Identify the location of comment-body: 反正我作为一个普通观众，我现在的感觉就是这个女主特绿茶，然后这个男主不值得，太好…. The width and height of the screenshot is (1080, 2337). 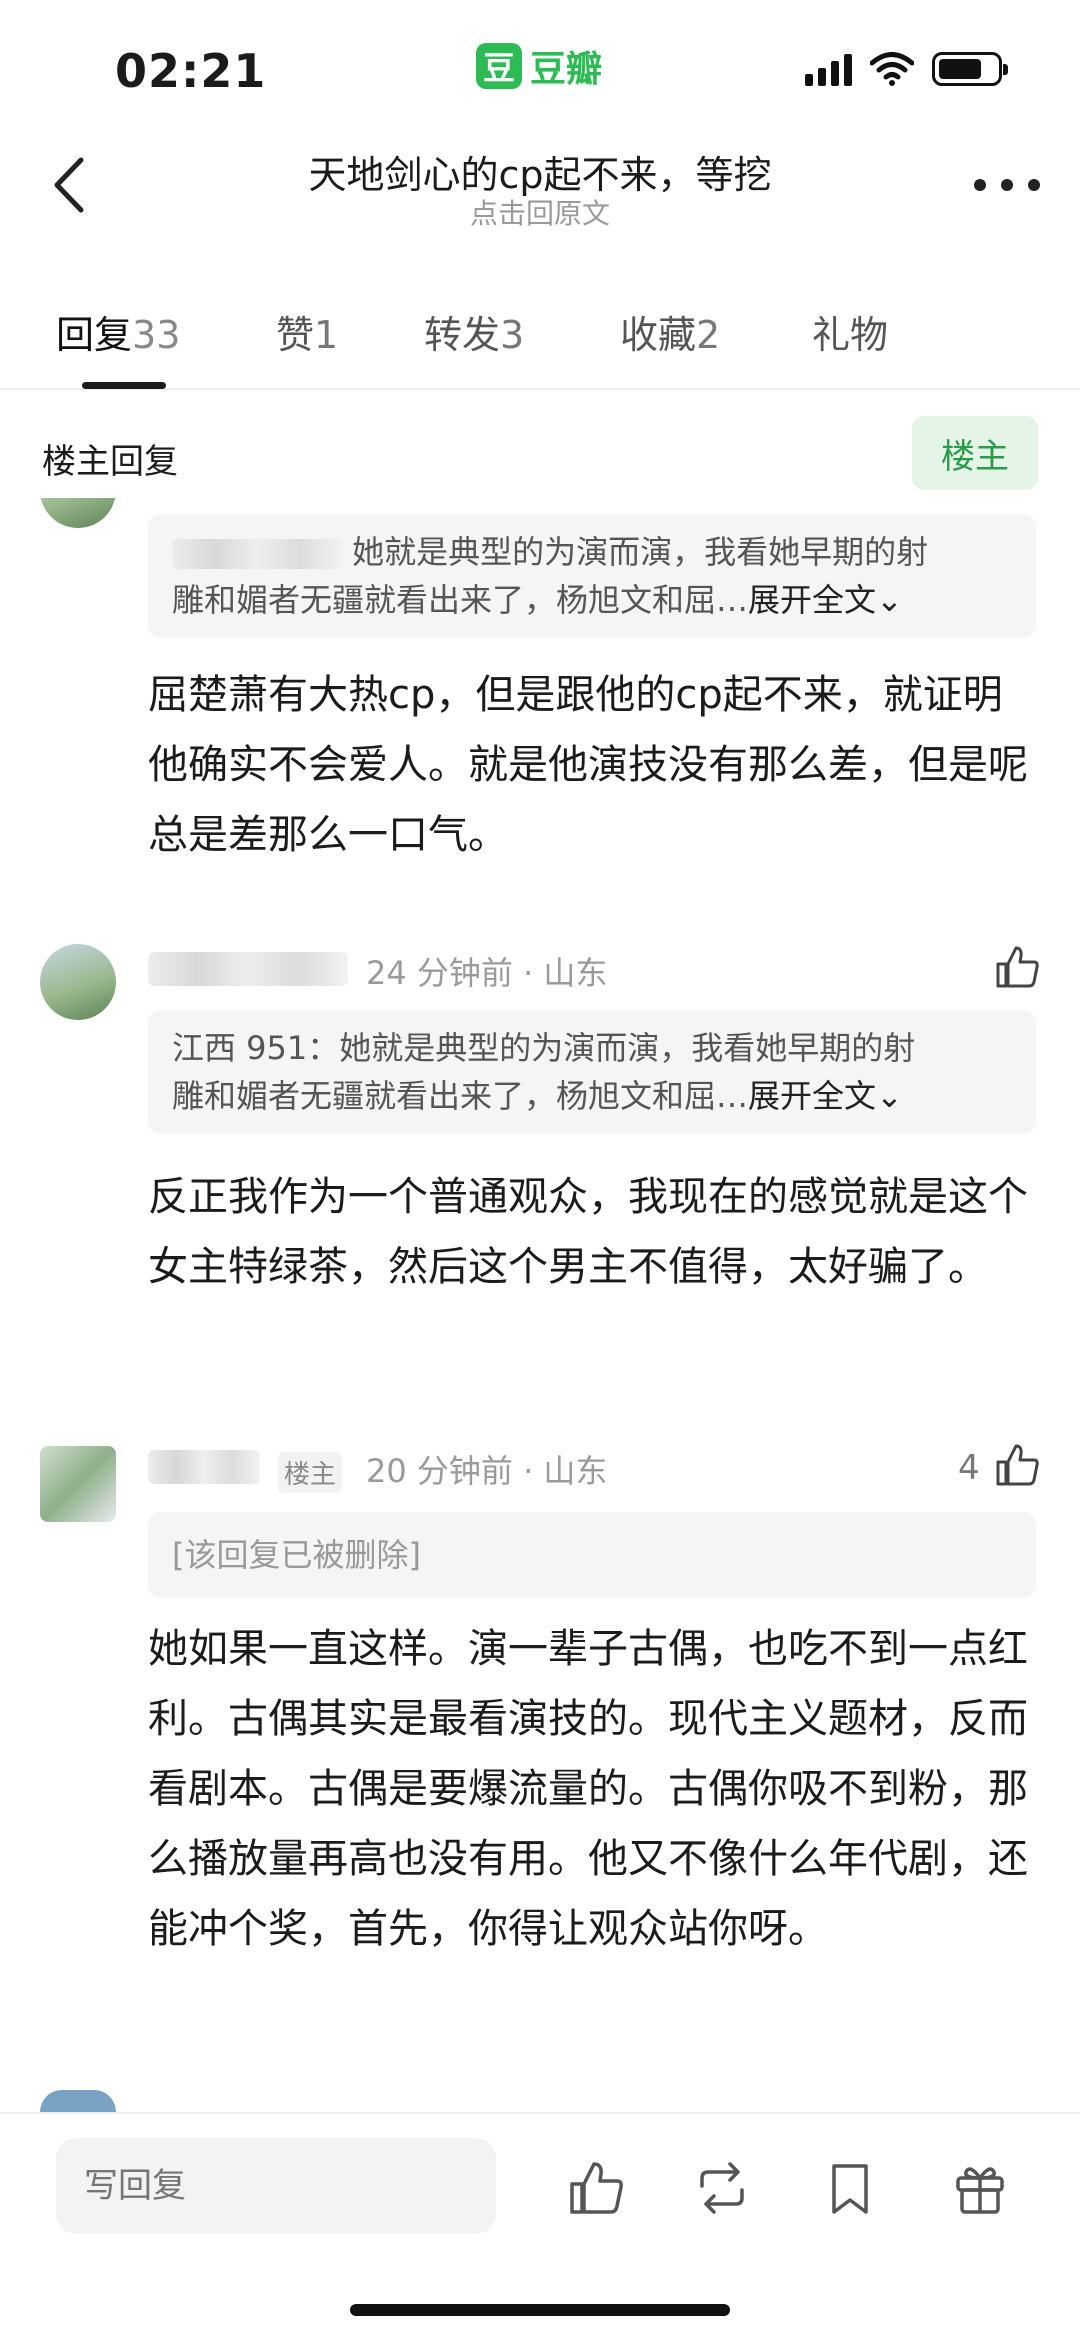
(588, 1232).